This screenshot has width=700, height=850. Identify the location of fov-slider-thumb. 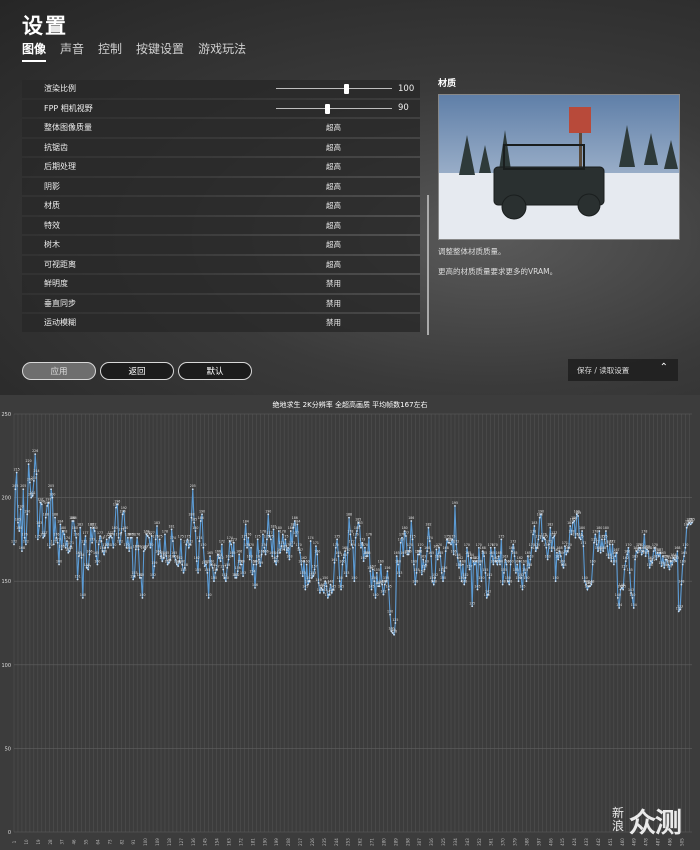
(328, 108).